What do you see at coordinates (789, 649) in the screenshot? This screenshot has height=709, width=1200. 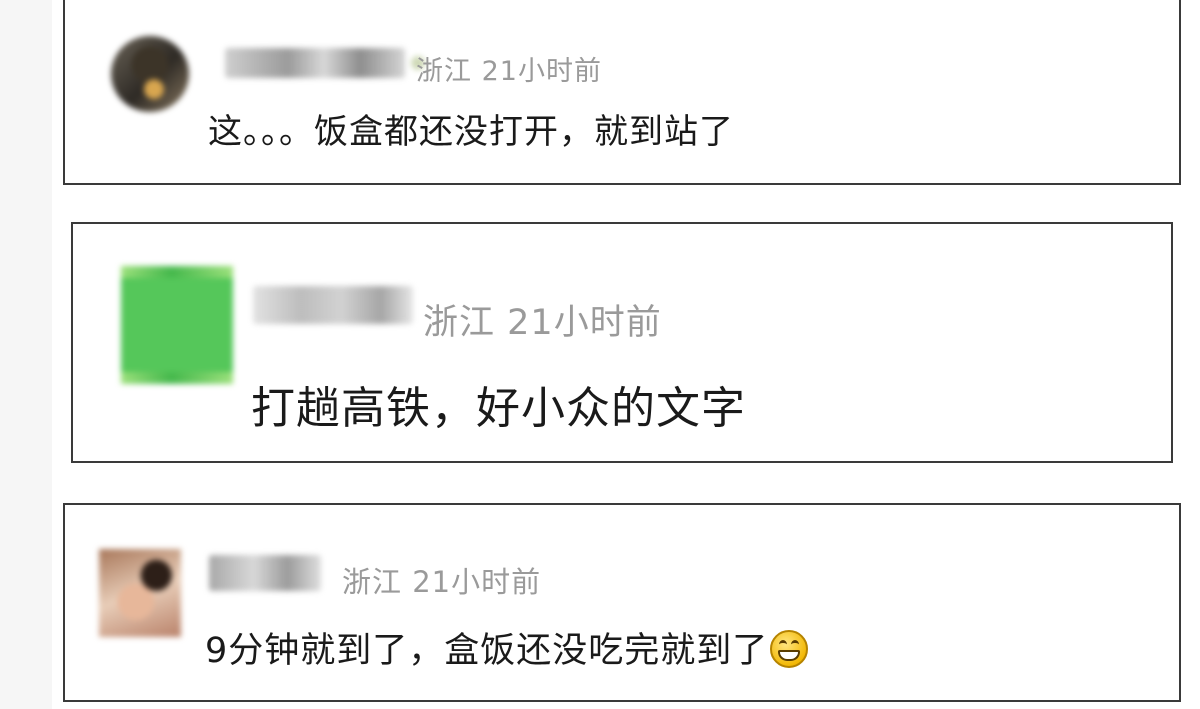 I see `grinning-face-icon` at bounding box center [789, 649].